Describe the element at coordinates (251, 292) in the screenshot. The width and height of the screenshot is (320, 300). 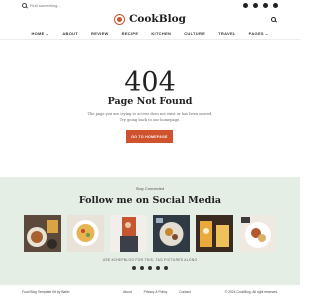
I see `footer-copyright: © 2024 CookBlog. All right reserved.` at that location.